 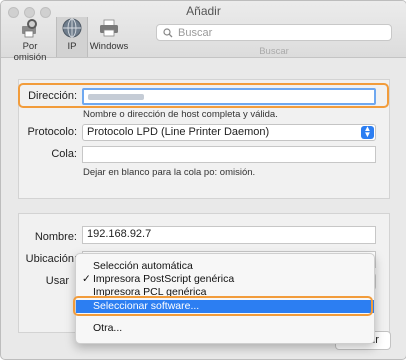 I want to click on search-input: Buscar, so click(x=274, y=32).